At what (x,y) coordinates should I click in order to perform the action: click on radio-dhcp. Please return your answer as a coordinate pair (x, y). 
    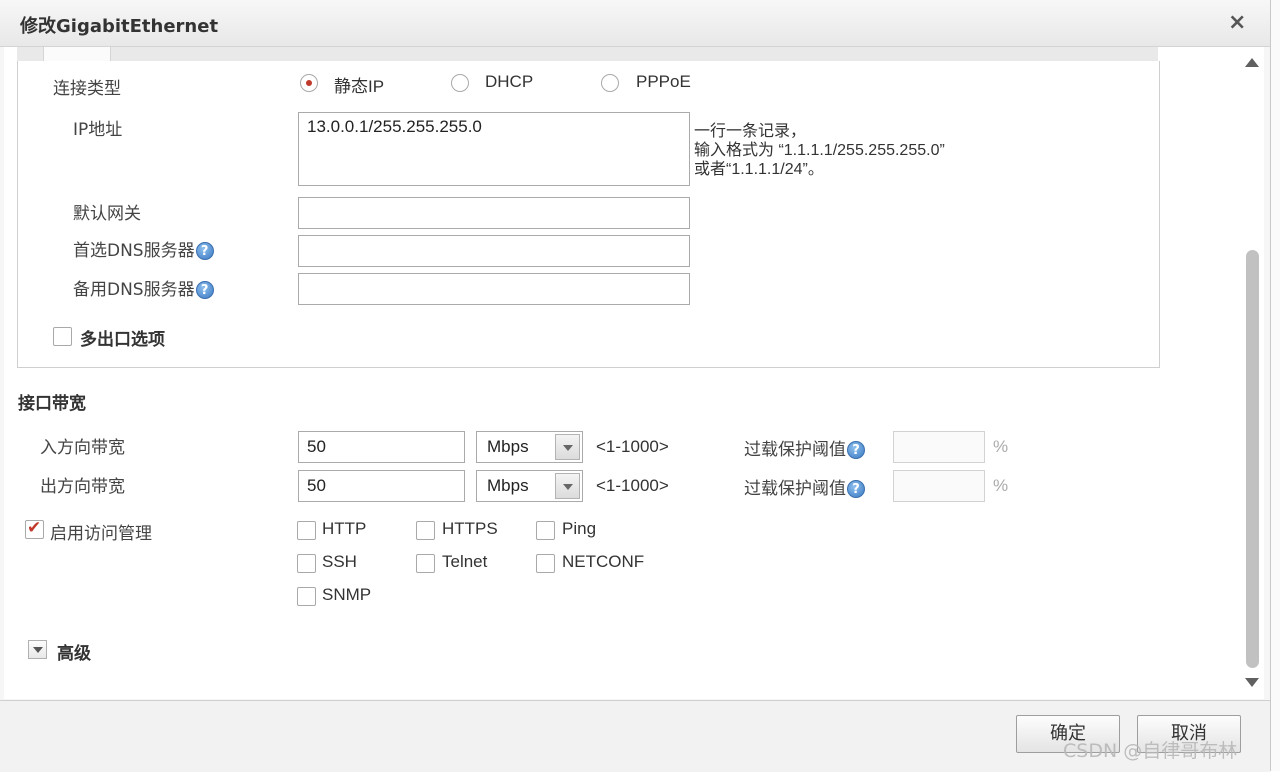
    Looking at the image, I should click on (460, 83).